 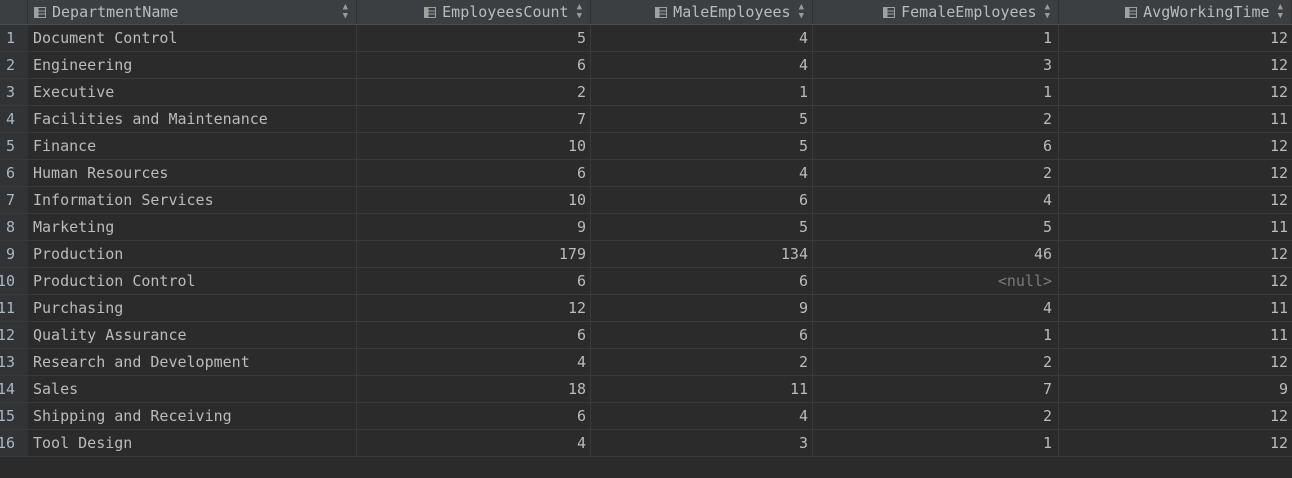 I want to click on cell-department-name: Research and Development, so click(x=192, y=362).